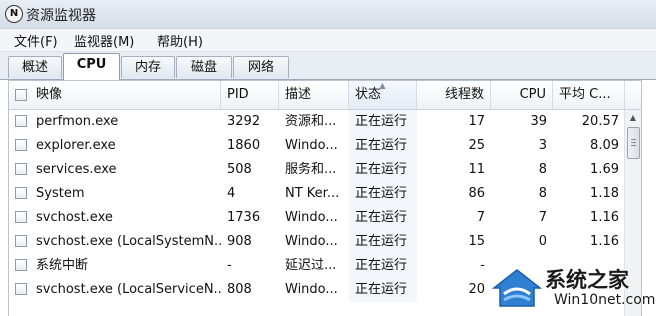  Describe the element at coordinates (538, 121) in the screenshot. I see `cell-cpu: 39` at that location.